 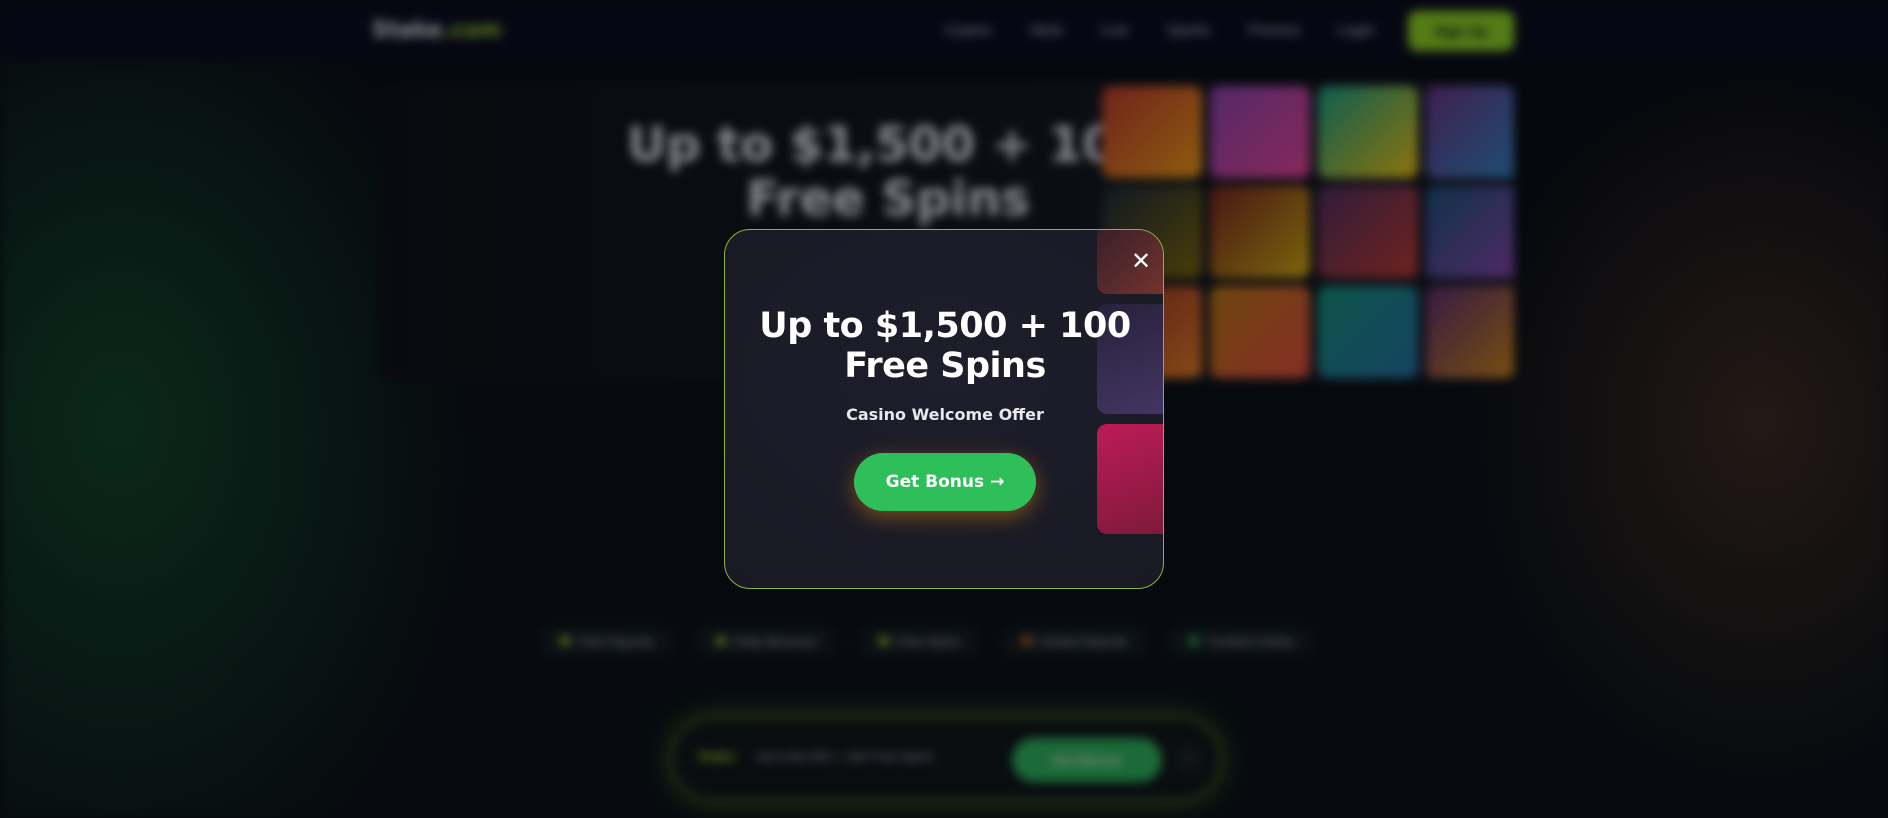 I want to click on modal-title-line1: Up to $1,500 + 100, so click(x=945, y=326).